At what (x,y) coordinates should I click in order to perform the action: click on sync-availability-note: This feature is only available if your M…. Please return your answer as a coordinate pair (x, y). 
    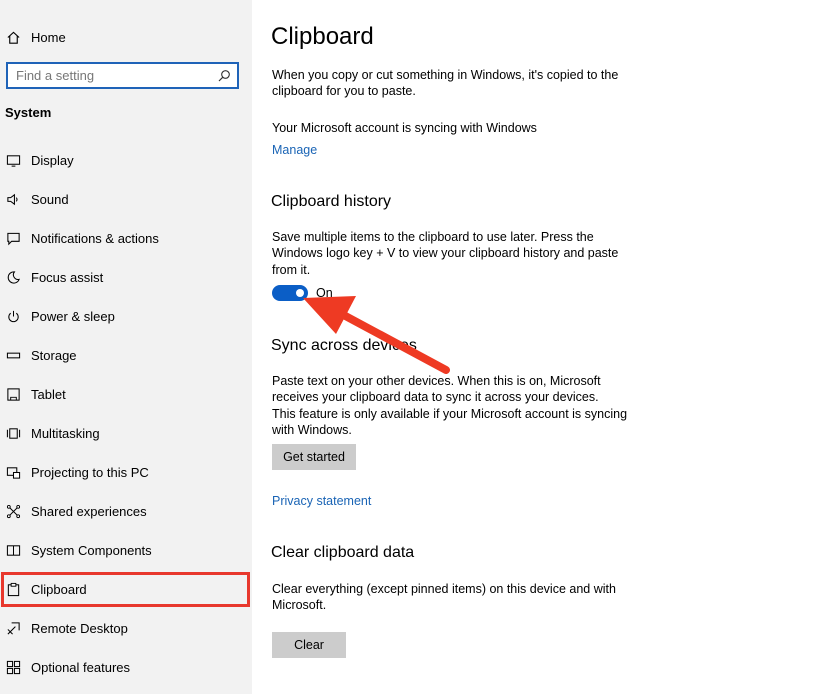
    Looking at the image, I should click on (450, 422).